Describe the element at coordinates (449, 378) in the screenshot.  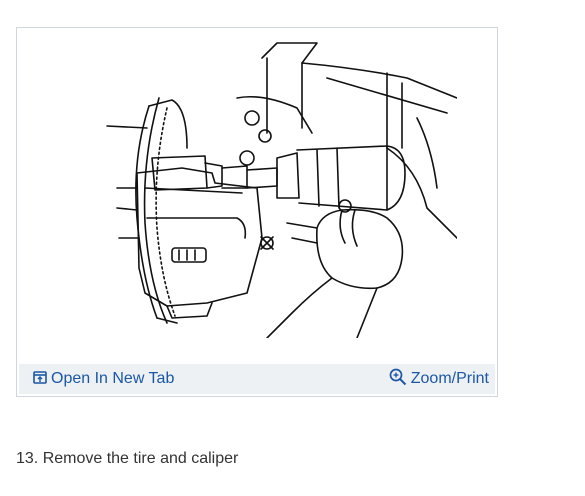
I see `zoom-print-label: Zoom/Print` at that location.